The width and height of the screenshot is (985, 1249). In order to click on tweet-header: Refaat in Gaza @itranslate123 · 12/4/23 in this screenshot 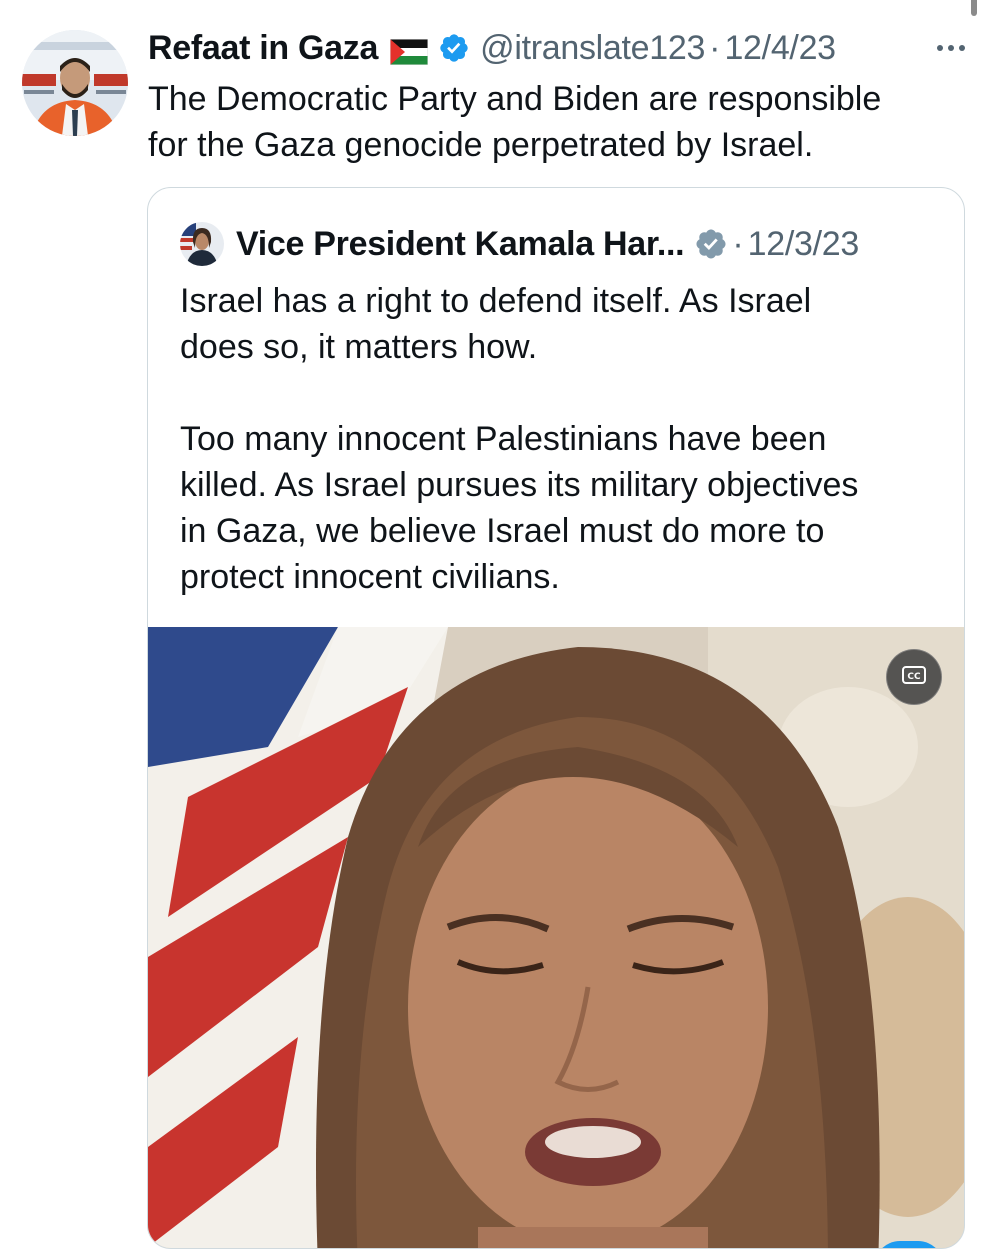, I will do `click(558, 48)`.